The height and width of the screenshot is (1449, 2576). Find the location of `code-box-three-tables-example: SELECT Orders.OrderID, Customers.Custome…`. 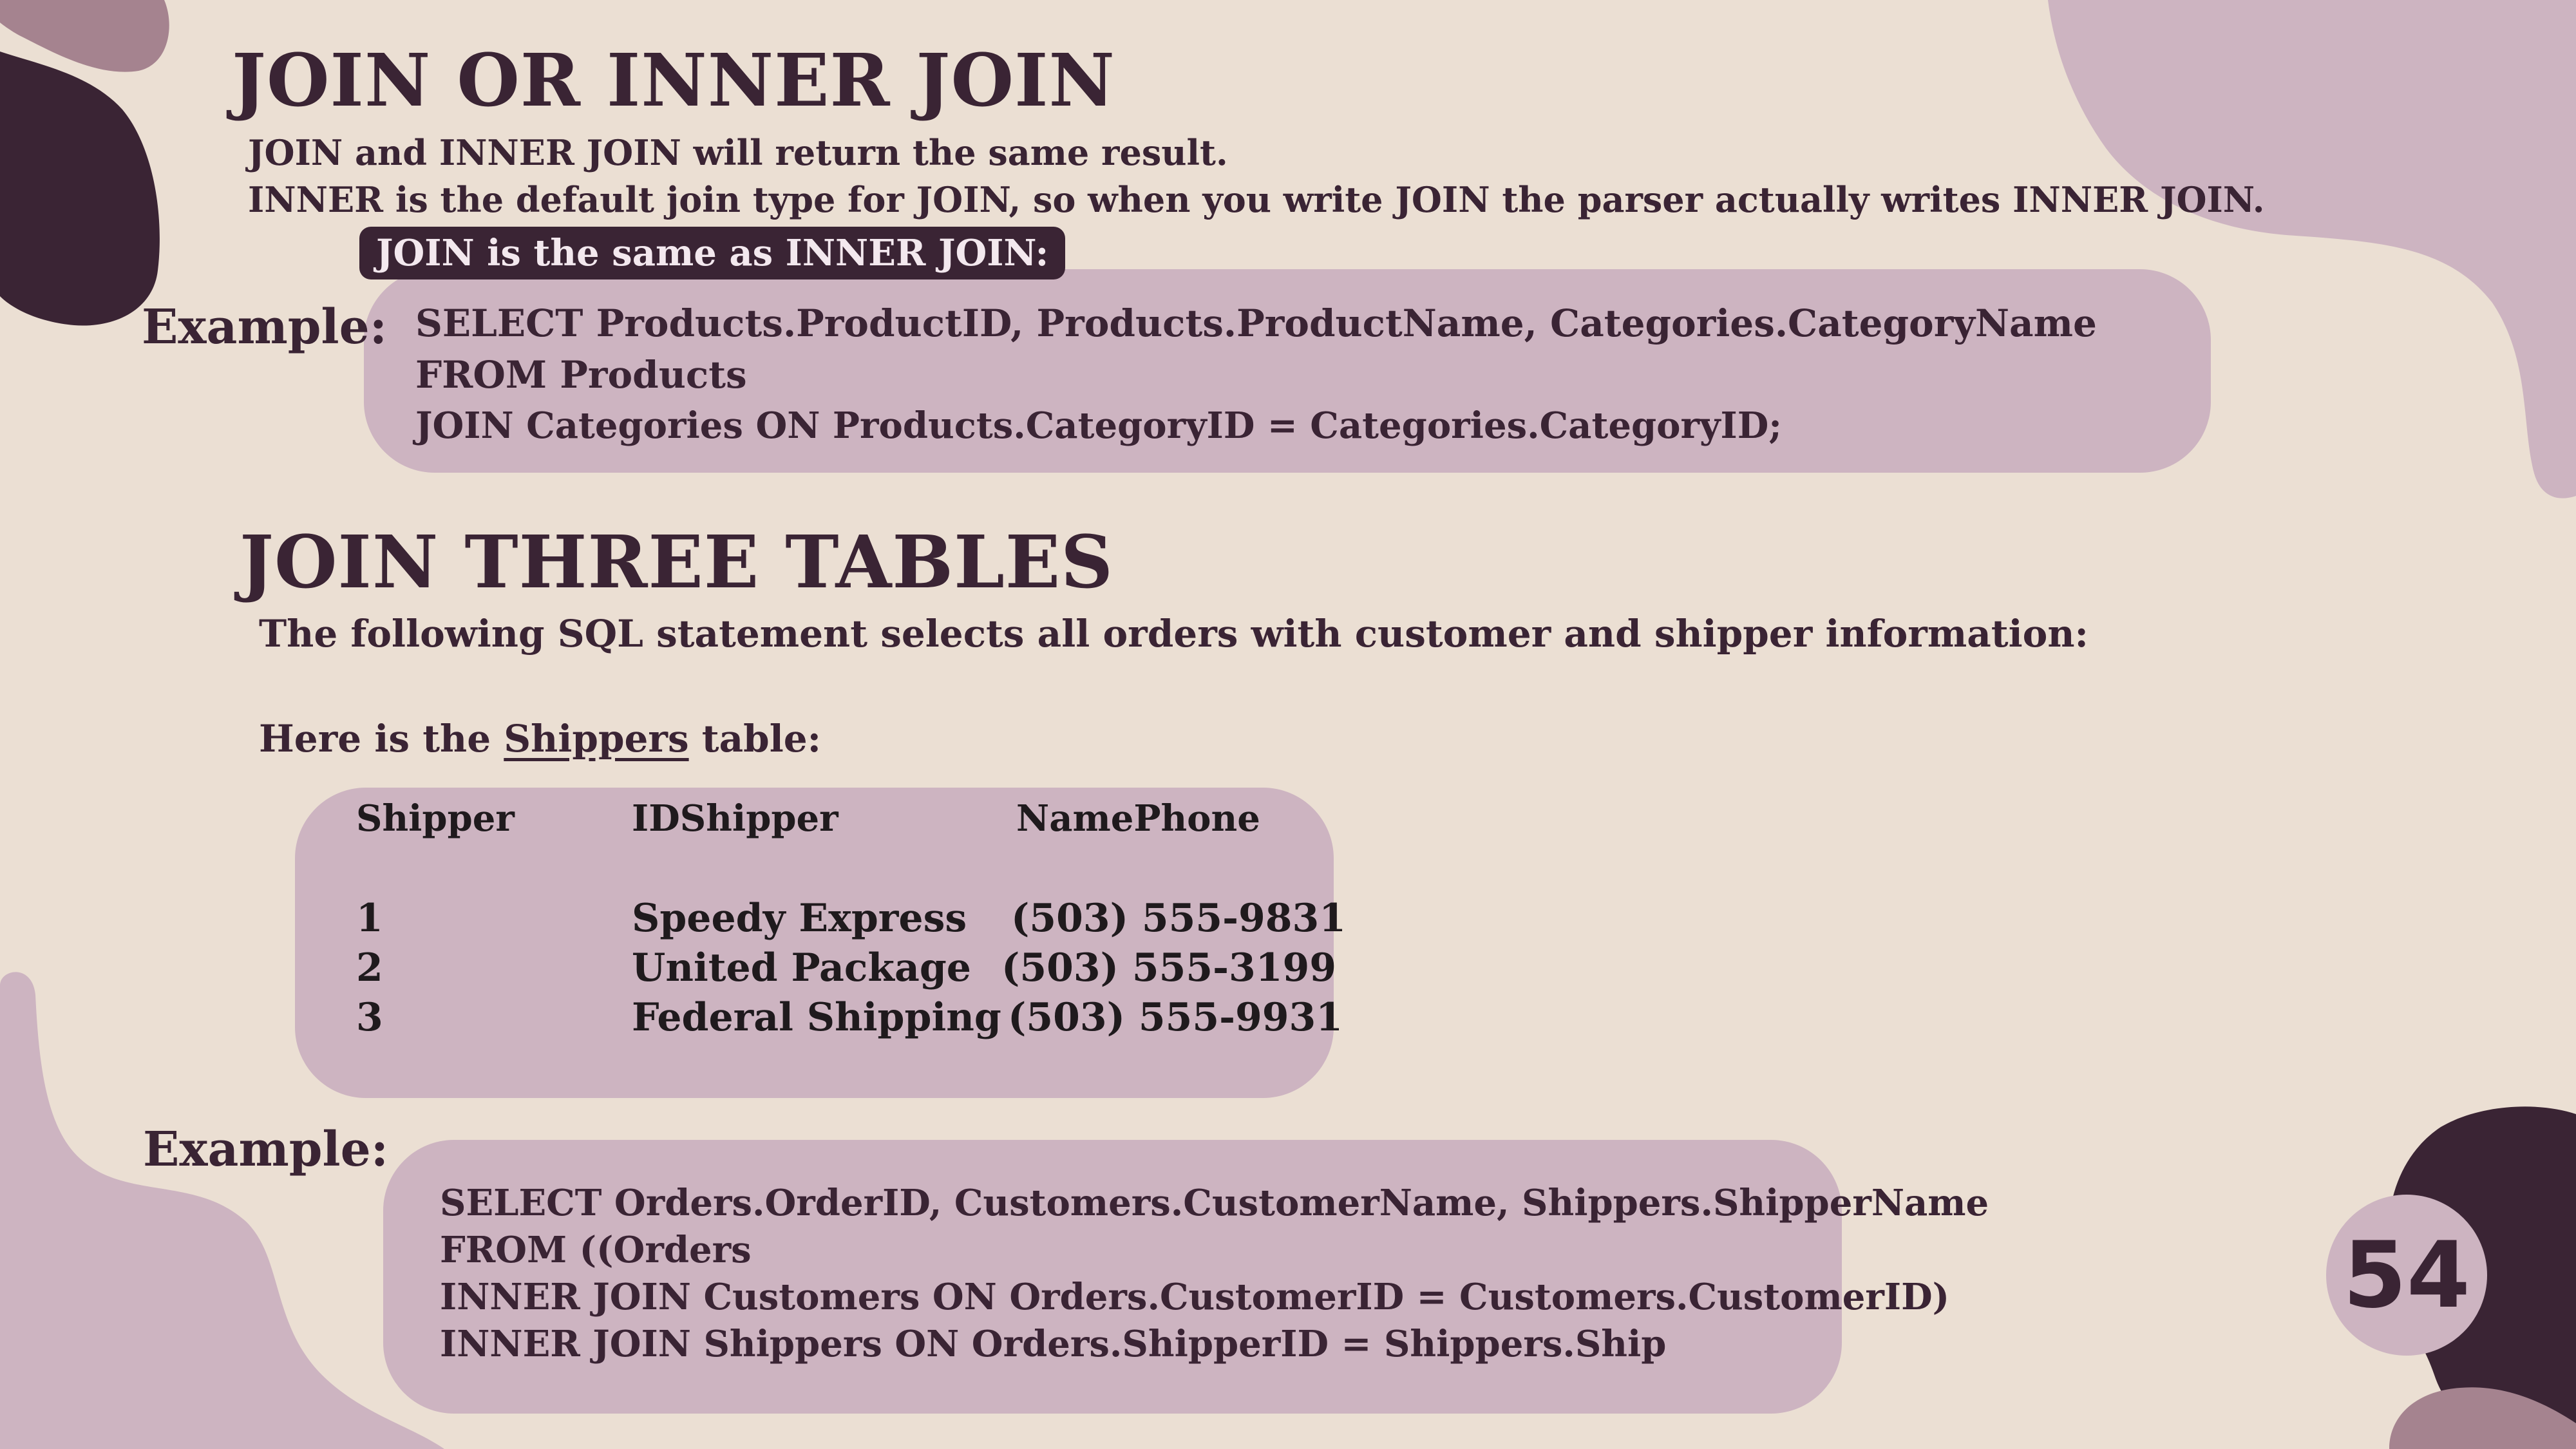

code-box-three-tables-example: SELECT Orders.OrderID, Customers.Custome… is located at coordinates (1186, 1277).